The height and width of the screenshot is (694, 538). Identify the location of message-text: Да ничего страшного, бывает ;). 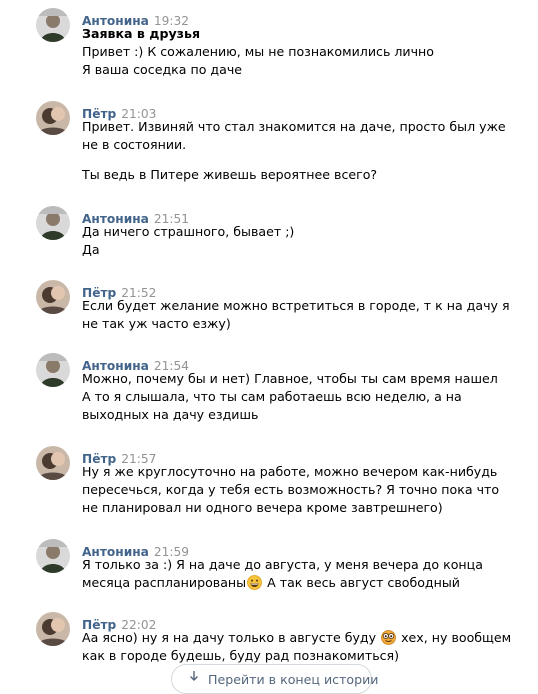
(188, 231).